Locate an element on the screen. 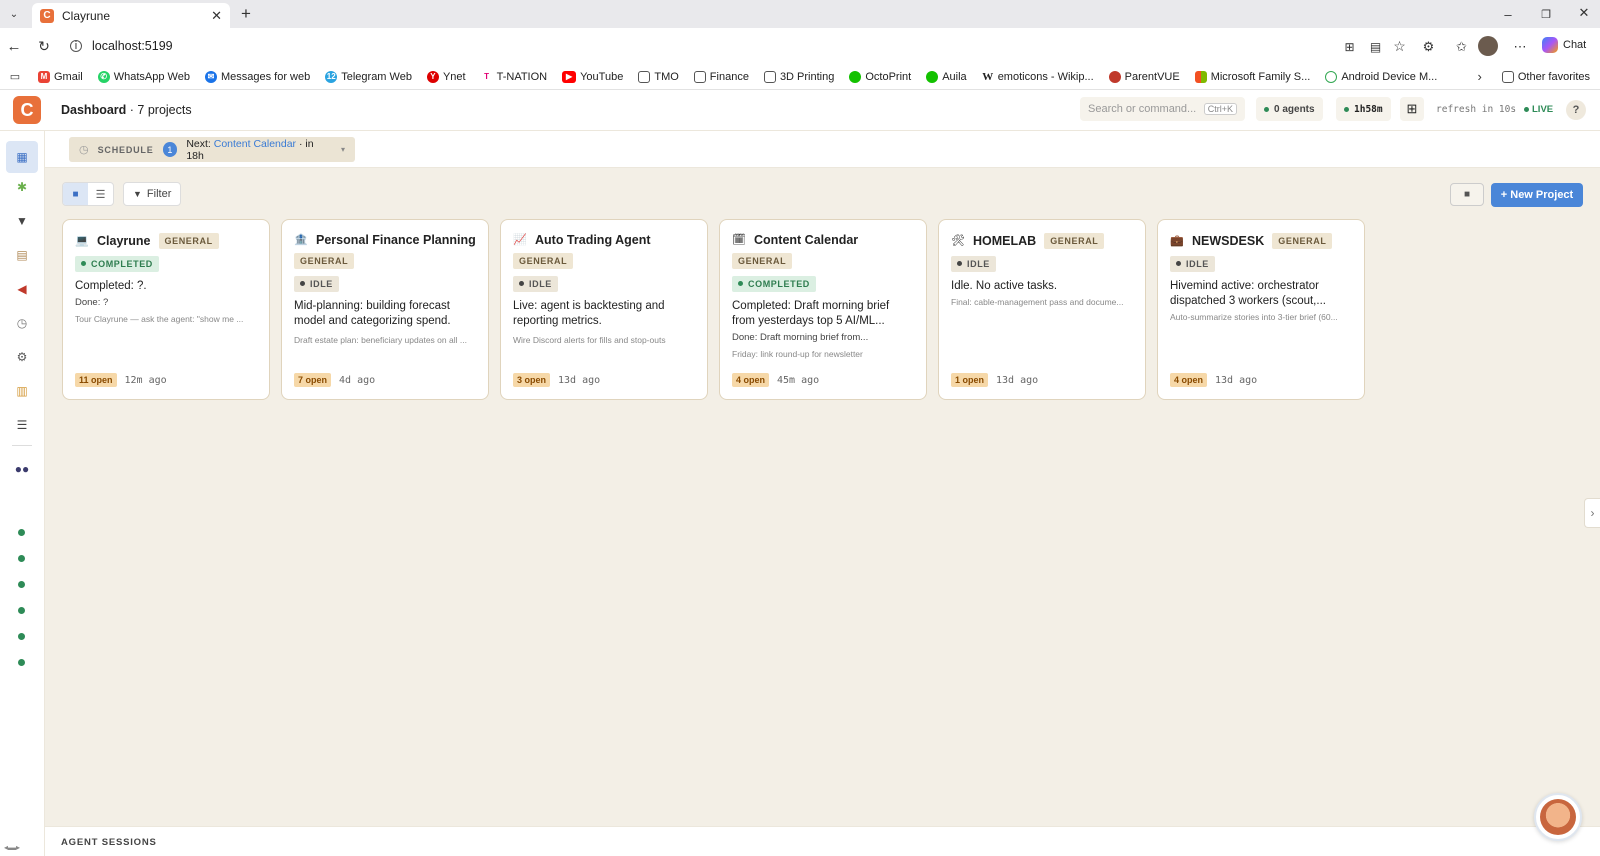 This screenshot has width=1600, height=856. other-favorites-label: Other favorites is located at coordinates (1553, 76).